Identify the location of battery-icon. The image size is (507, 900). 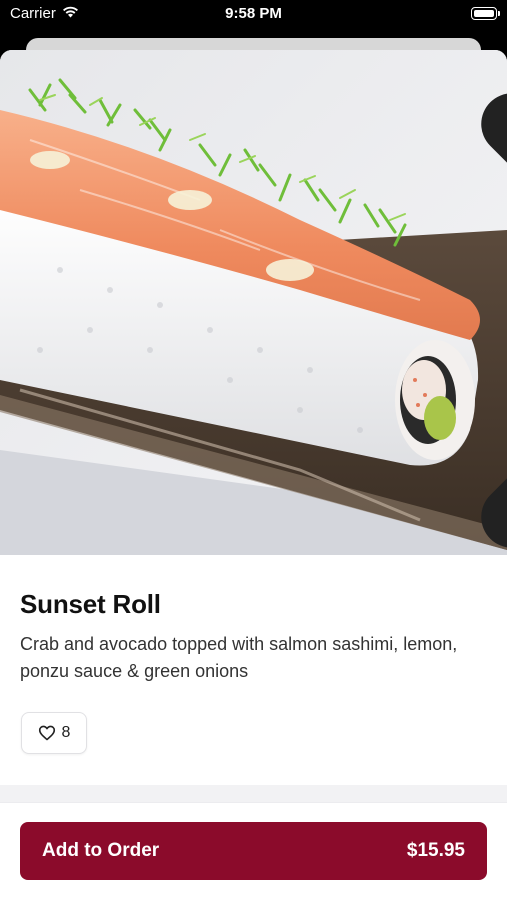
(485, 13).